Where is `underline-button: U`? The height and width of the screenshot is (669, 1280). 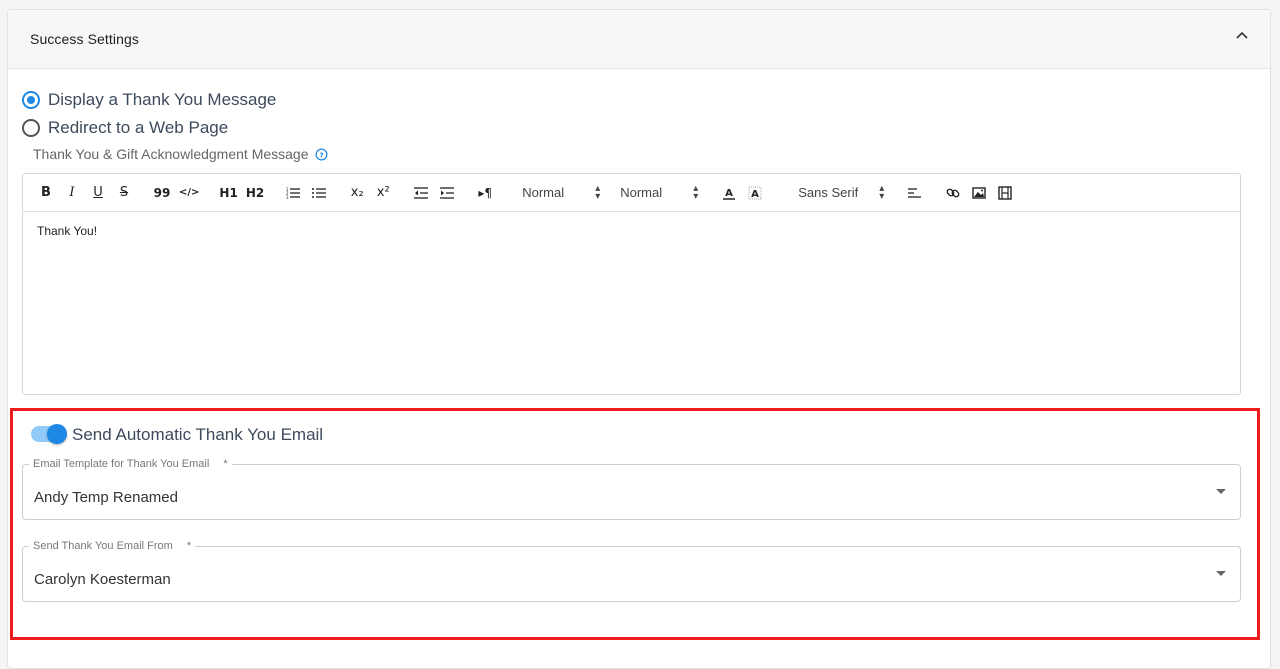 underline-button: U is located at coordinates (98, 193).